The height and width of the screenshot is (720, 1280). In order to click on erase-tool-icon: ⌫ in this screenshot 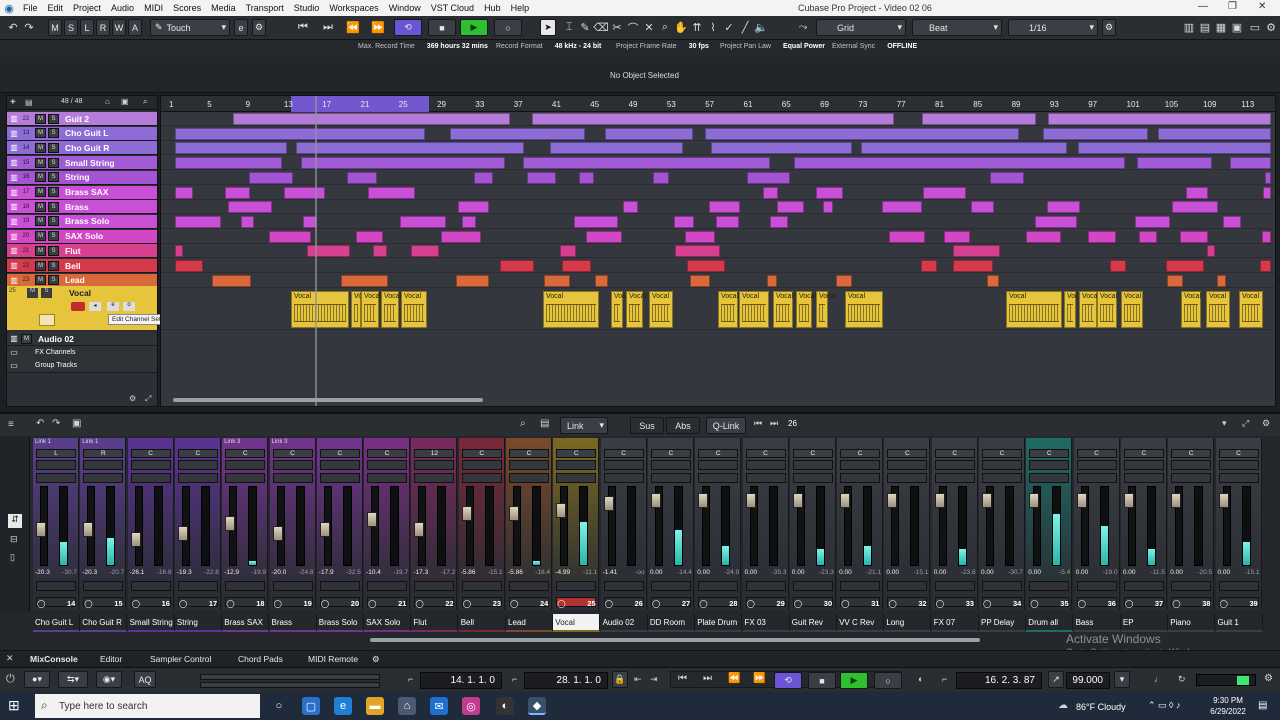, I will do `click(601, 27)`.